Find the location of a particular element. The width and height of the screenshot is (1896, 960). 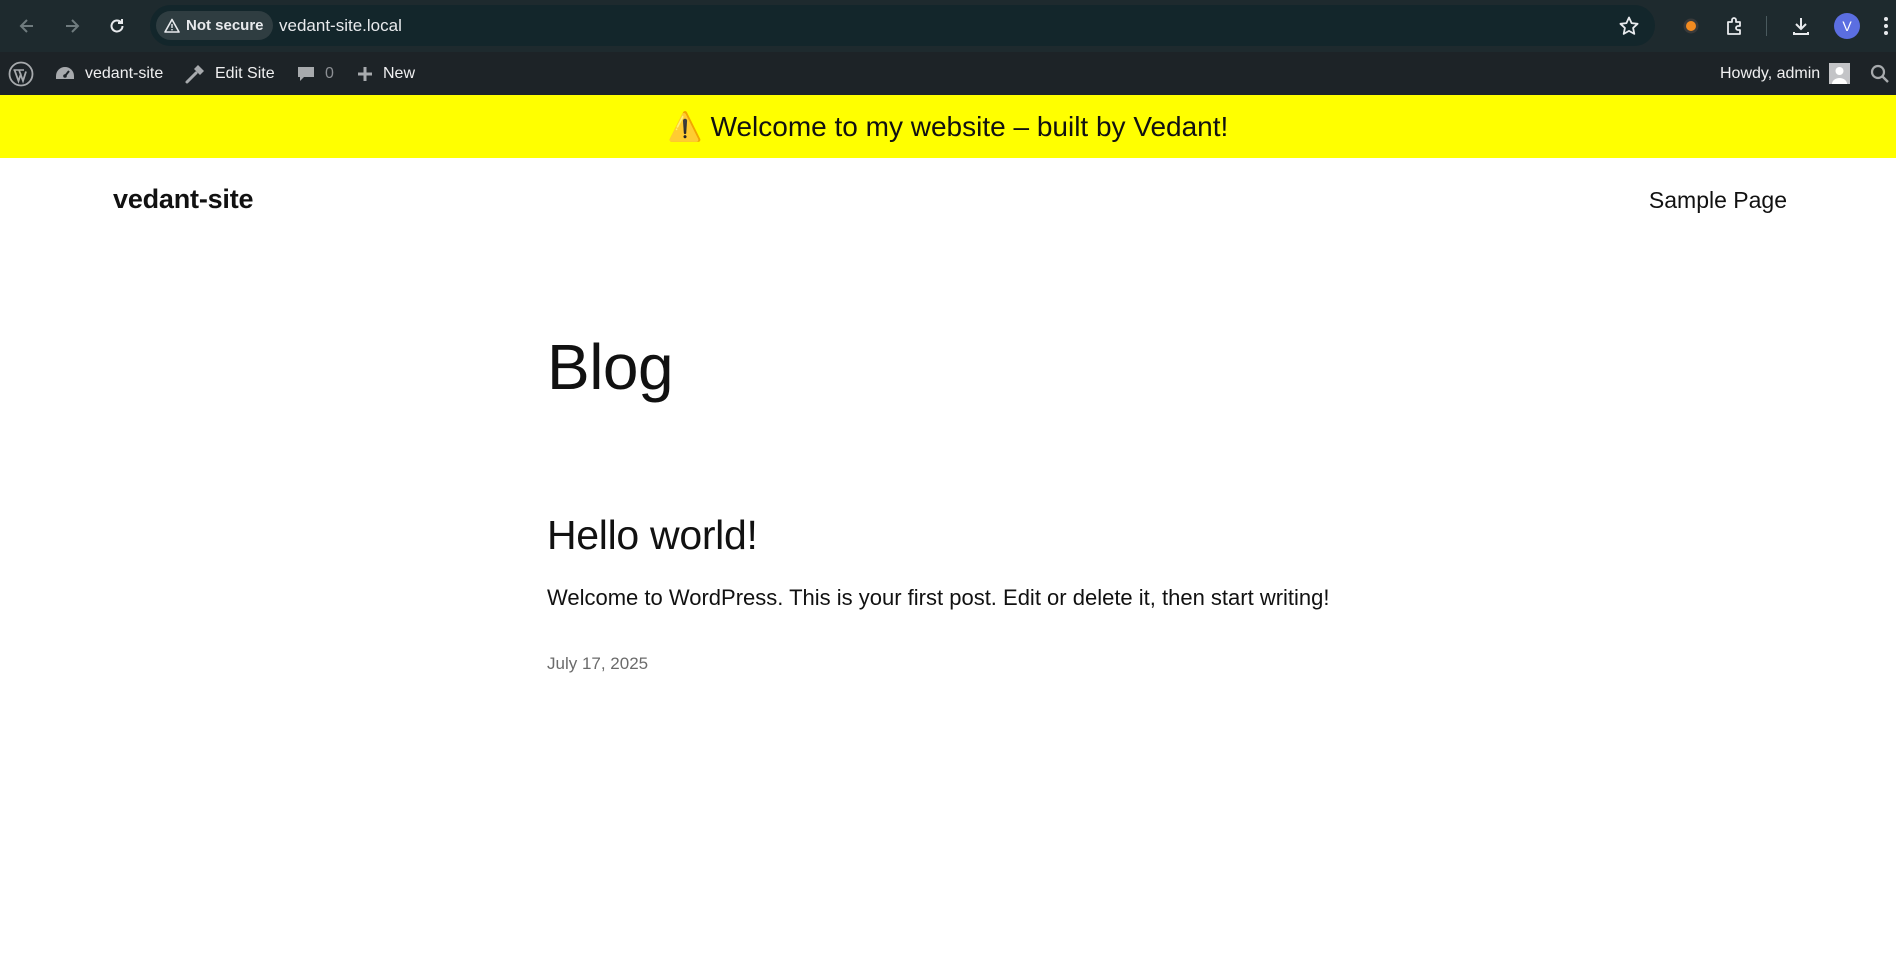

admin-bar-edit-site: Edit Site is located at coordinates (229, 73).